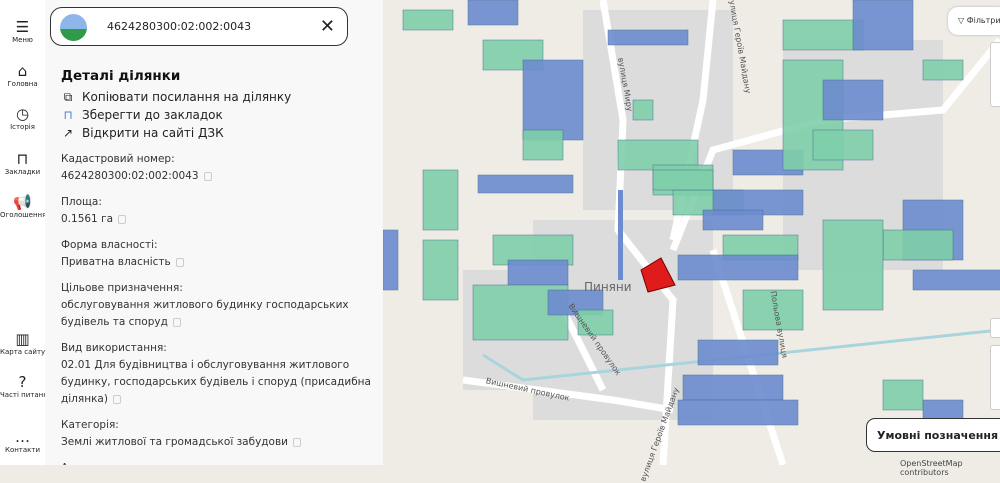 This screenshot has width=1000, height=483. Describe the element at coordinates (22, 395) in the screenshot. I see `rail-label: Часті питання` at that location.